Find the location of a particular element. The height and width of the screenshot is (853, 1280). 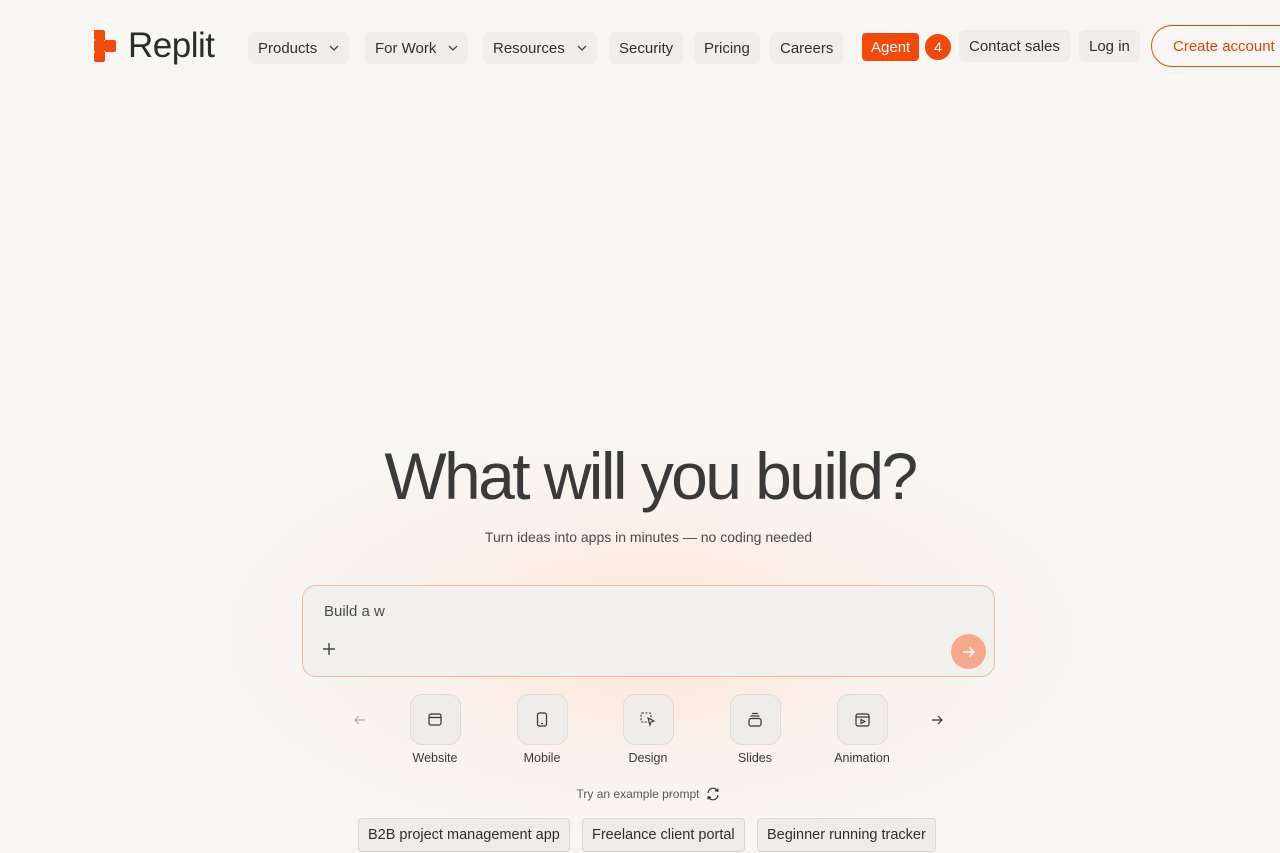

example-prompt-label: Try an example prompt is located at coordinates (638, 794).